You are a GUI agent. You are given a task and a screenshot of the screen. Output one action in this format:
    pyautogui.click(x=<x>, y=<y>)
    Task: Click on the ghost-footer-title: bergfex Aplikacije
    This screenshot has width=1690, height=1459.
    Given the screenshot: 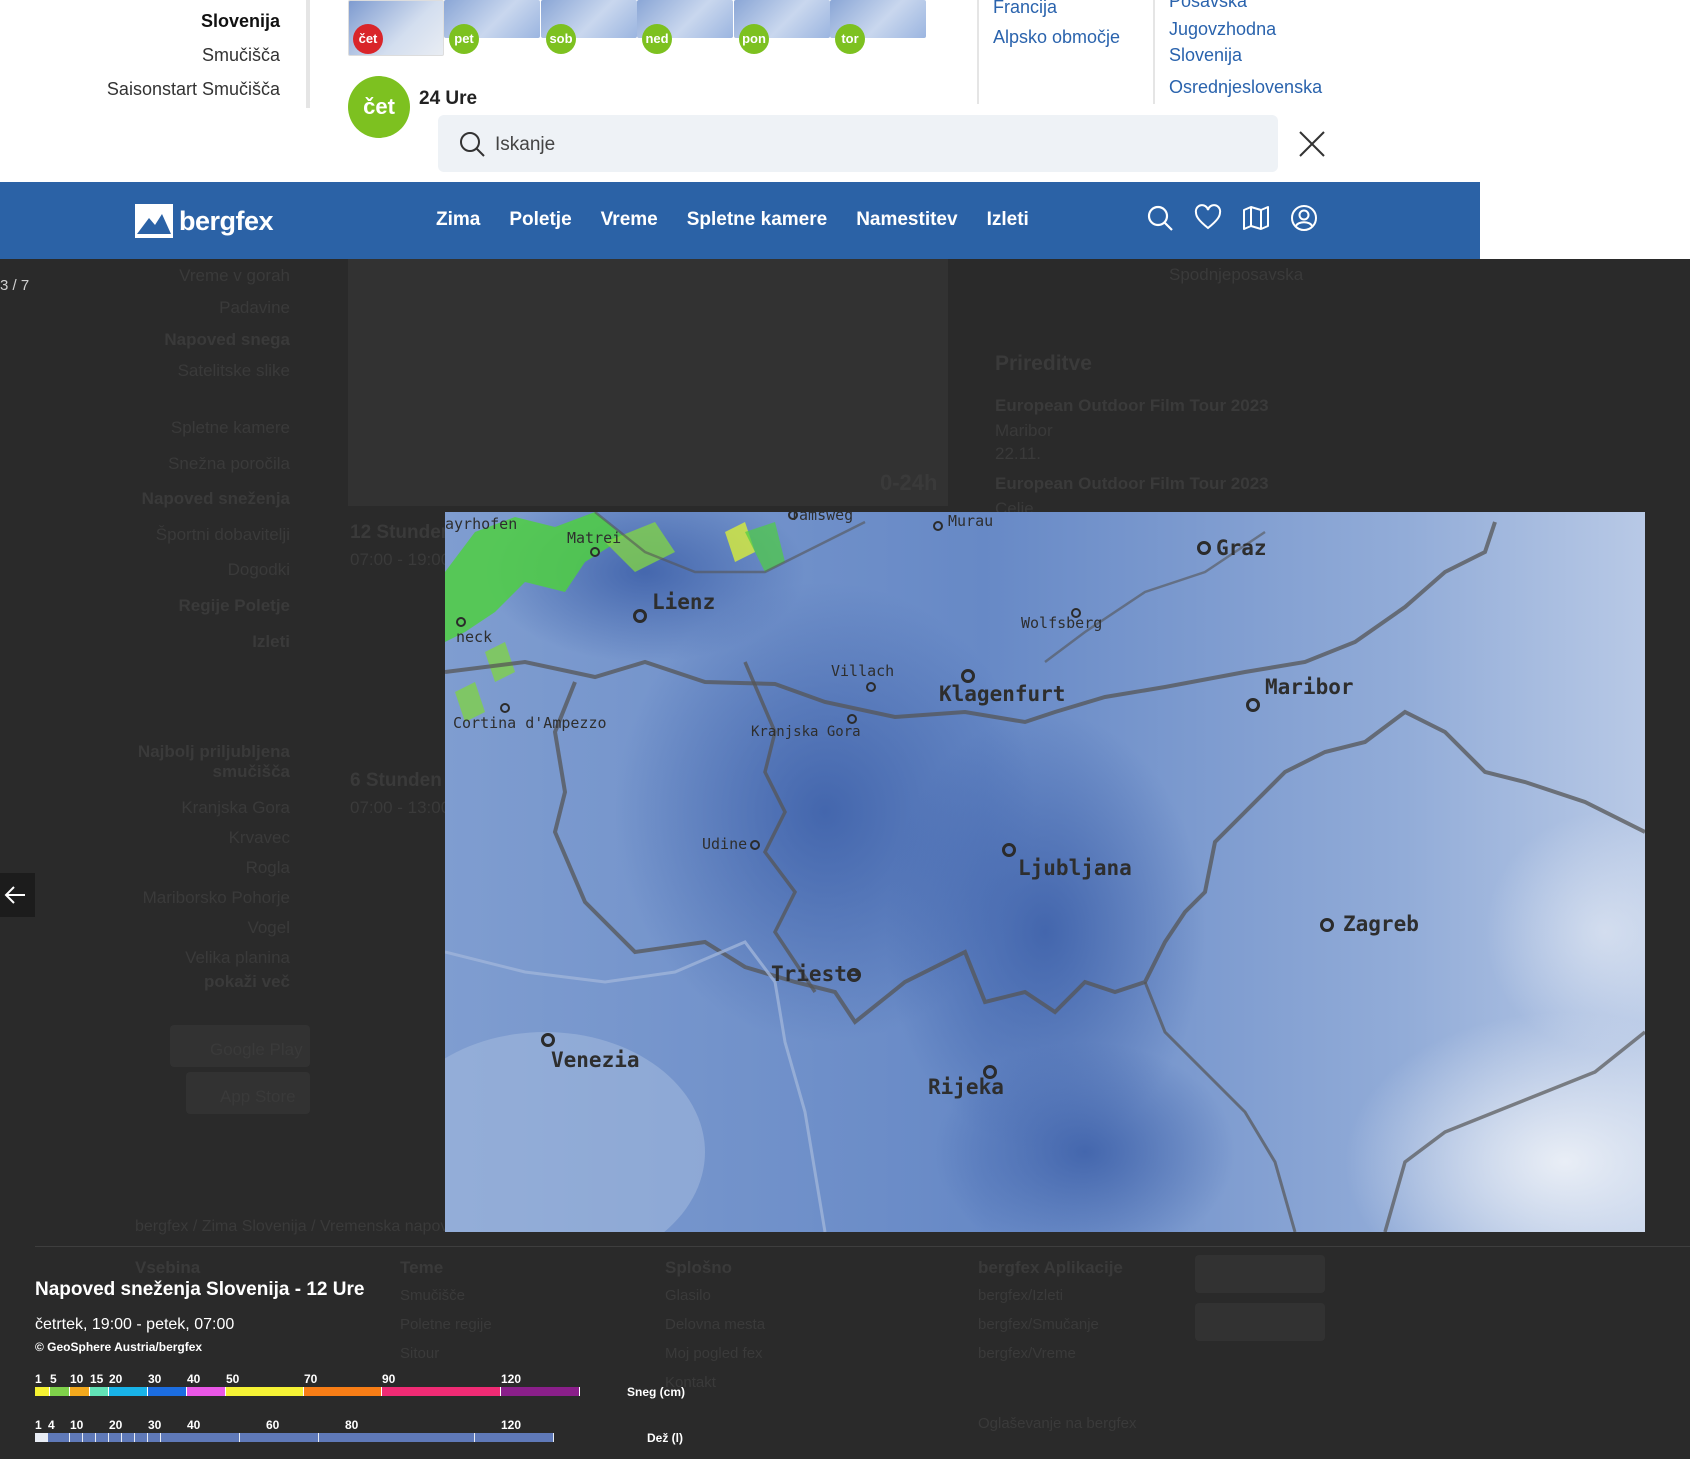 What is the action you would take?
    pyautogui.click(x=1050, y=1267)
    